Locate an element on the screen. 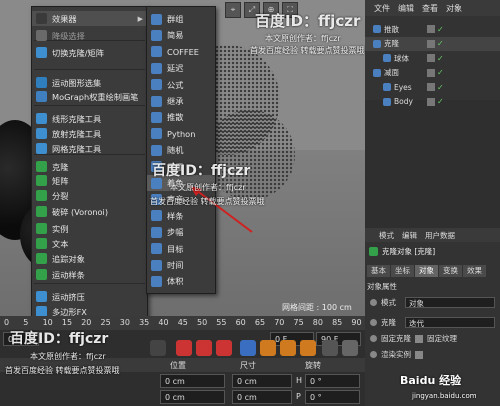 This screenshot has width=500, height=406. watermark-top-line2: 首发百度经验 转载要点赞投票哦 is located at coordinates (307, 50).